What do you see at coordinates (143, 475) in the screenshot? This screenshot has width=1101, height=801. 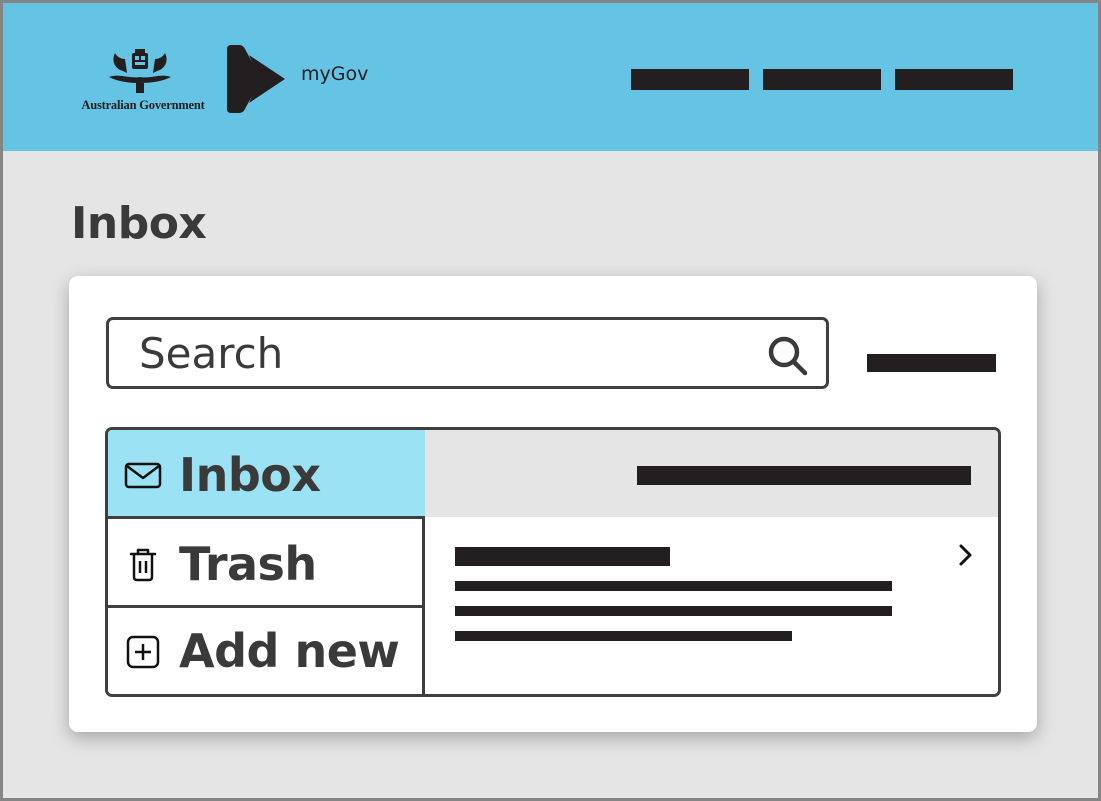 I see `envelope-icon` at bounding box center [143, 475].